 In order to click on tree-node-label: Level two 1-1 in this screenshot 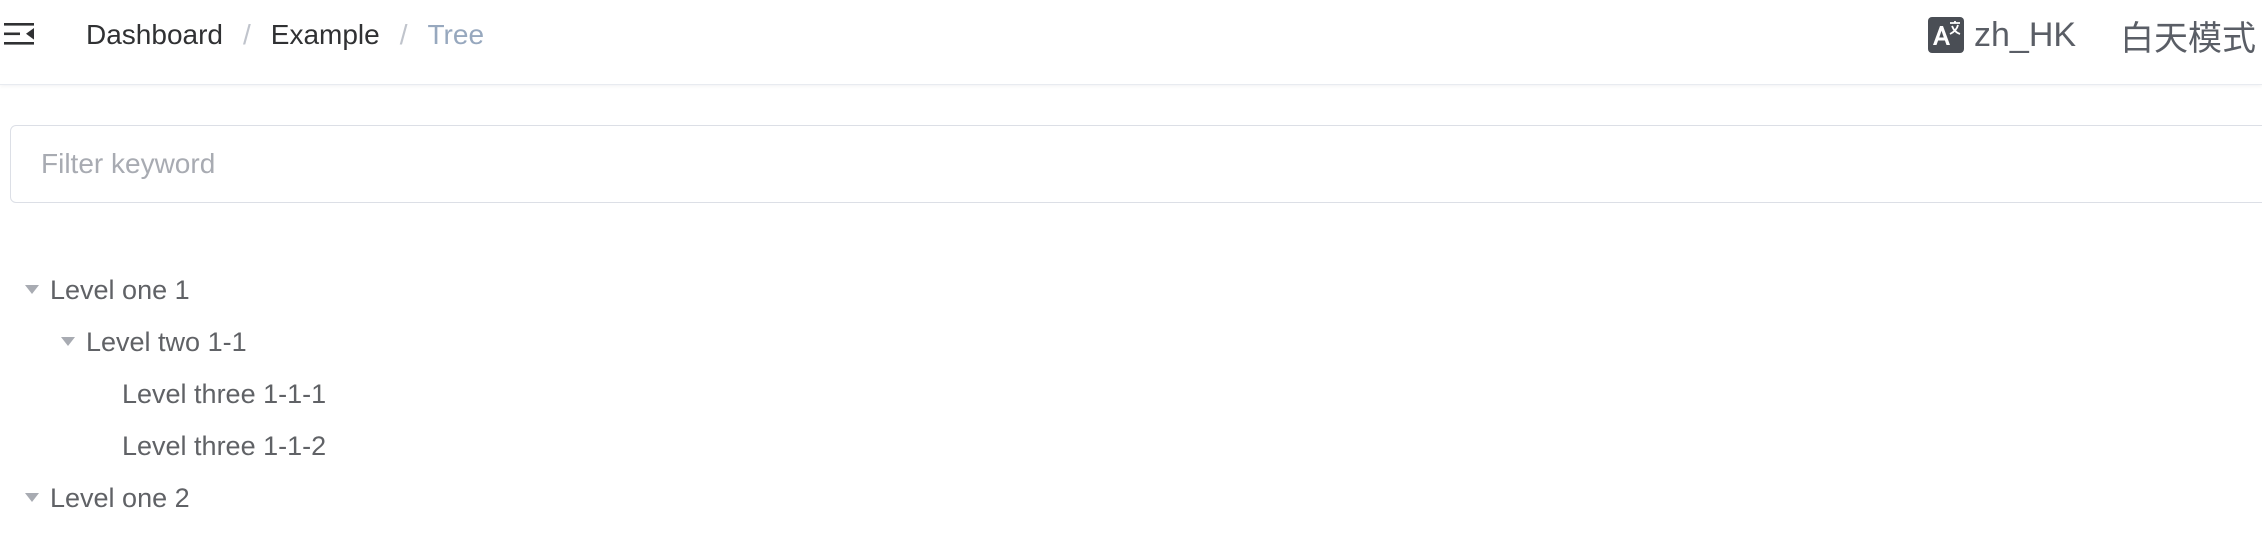, I will do `click(166, 341)`.